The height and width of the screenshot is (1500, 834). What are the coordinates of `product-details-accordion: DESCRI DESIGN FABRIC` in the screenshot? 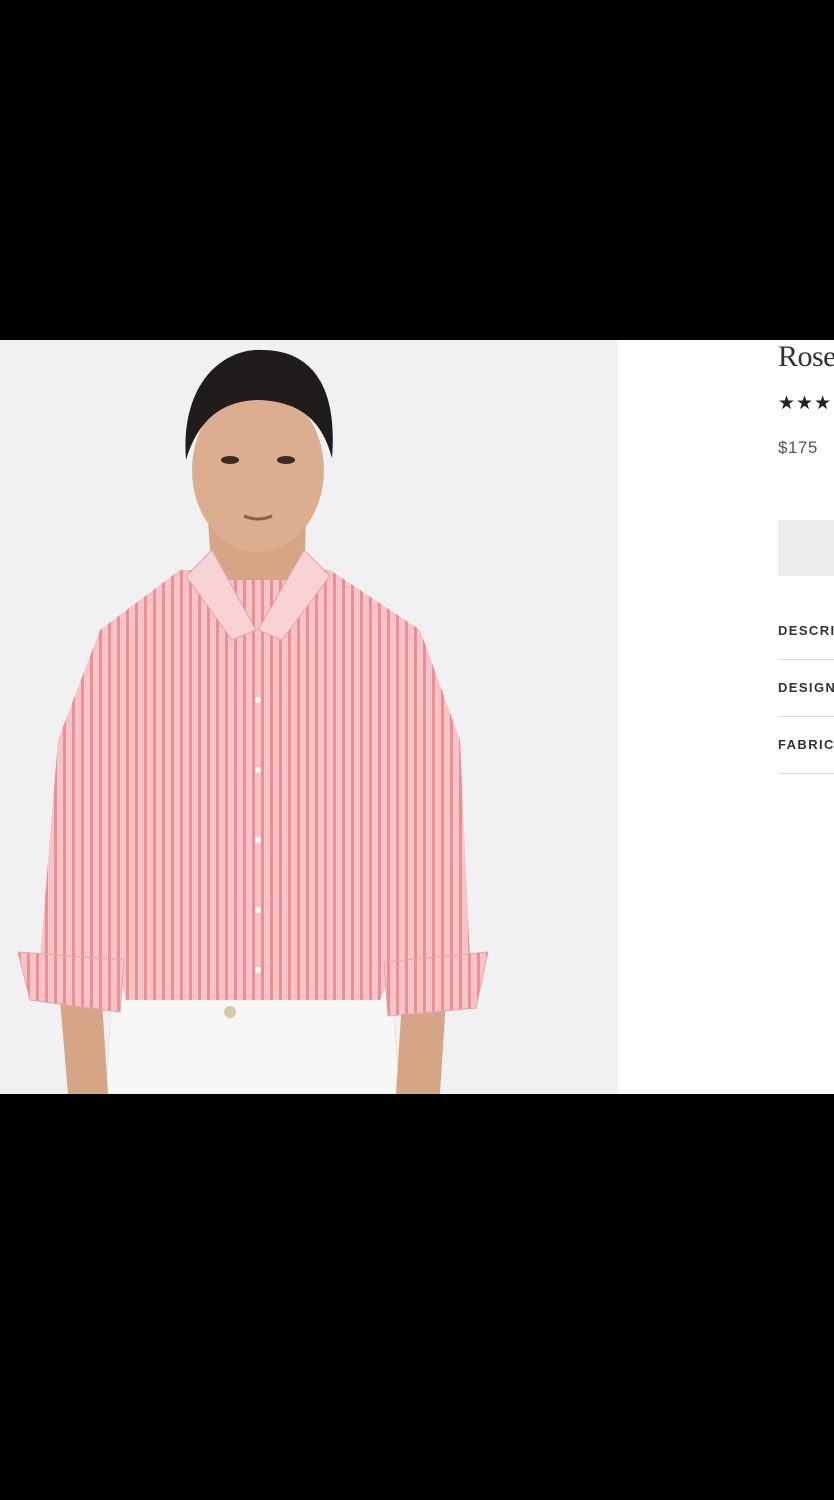 It's located at (806, 688).